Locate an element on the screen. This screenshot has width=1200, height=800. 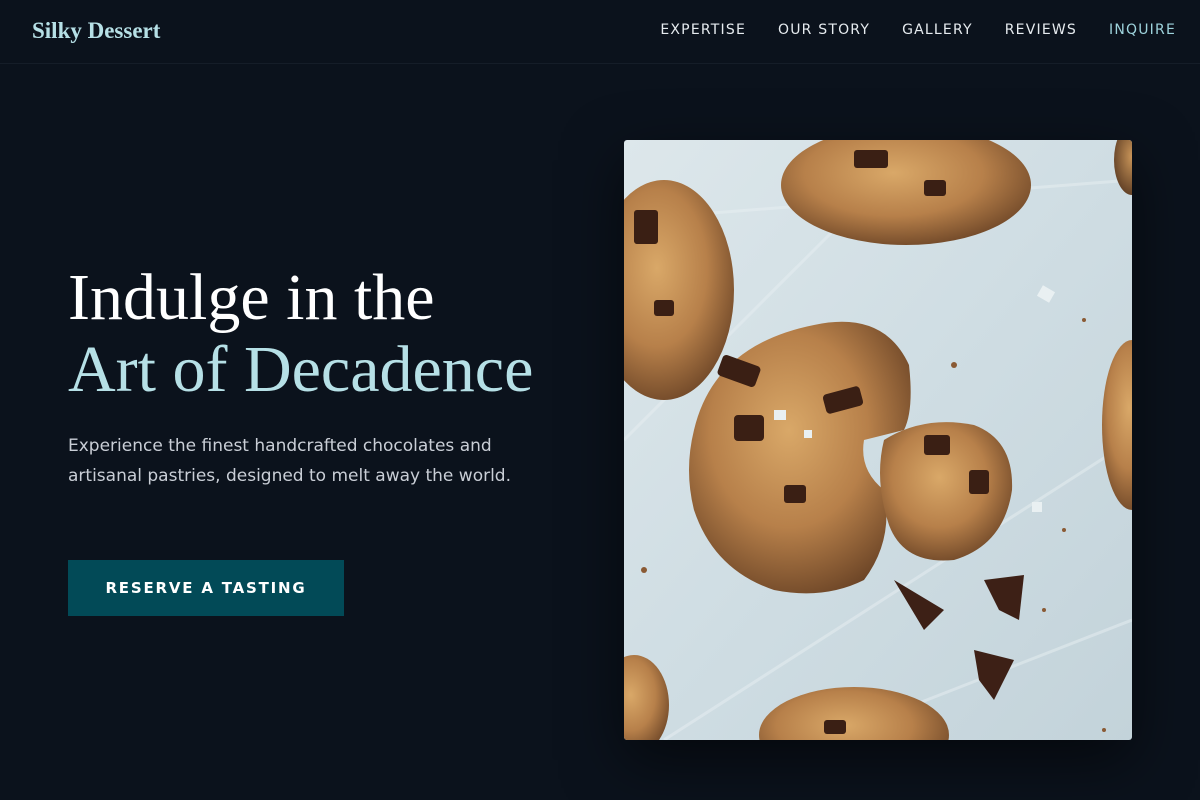
hero-title: Indulge in the Art of Decadence is located at coordinates (300, 334).